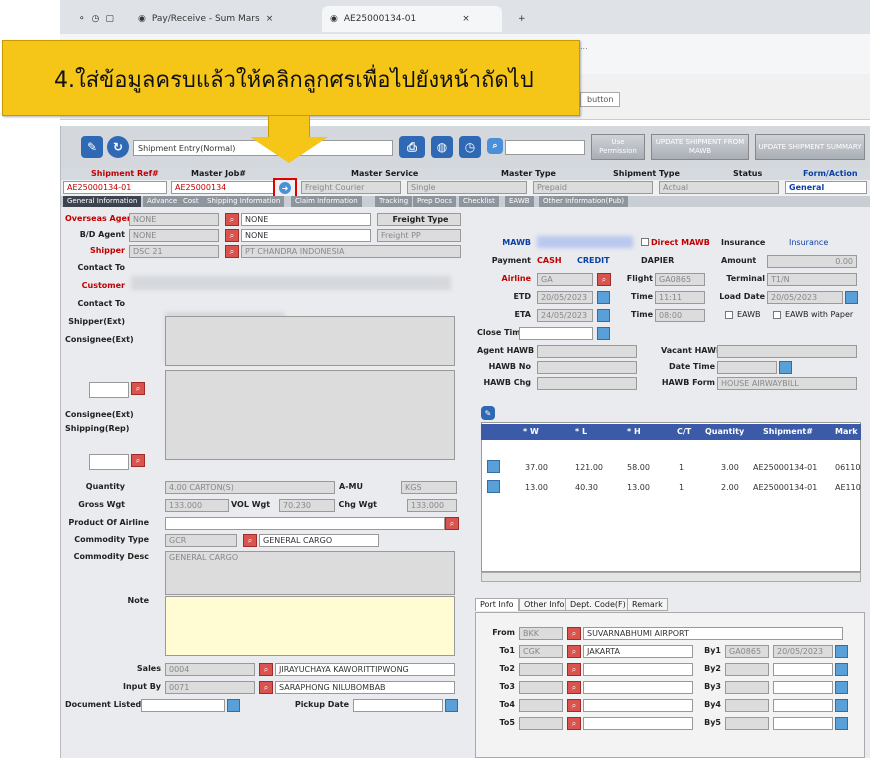  What do you see at coordinates (574, 669) in the screenshot?
I see `to2-lookup-icon: ⌕` at bounding box center [574, 669].